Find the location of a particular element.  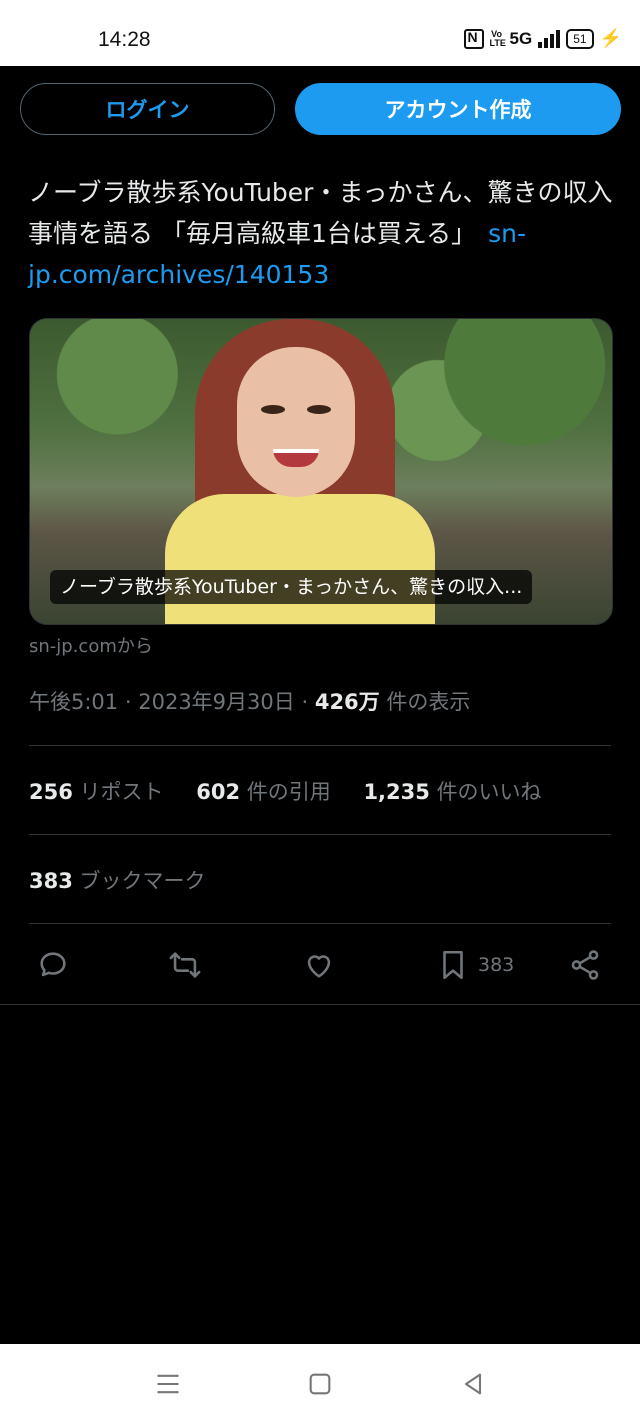

charging-icon: ⚡ is located at coordinates (610, 38).